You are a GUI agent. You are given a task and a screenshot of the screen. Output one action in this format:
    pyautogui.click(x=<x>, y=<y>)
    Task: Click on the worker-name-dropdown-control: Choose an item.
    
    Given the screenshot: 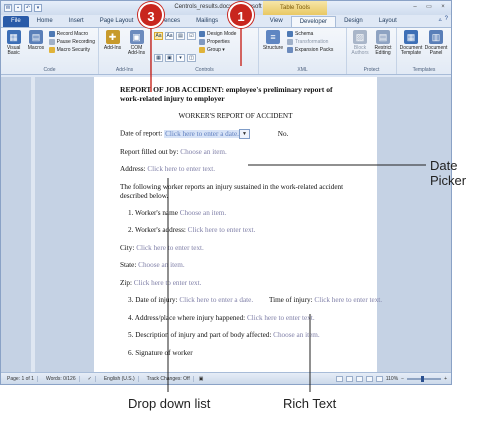 What is the action you would take?
    pyautogui.click(x=203, y=213)
    